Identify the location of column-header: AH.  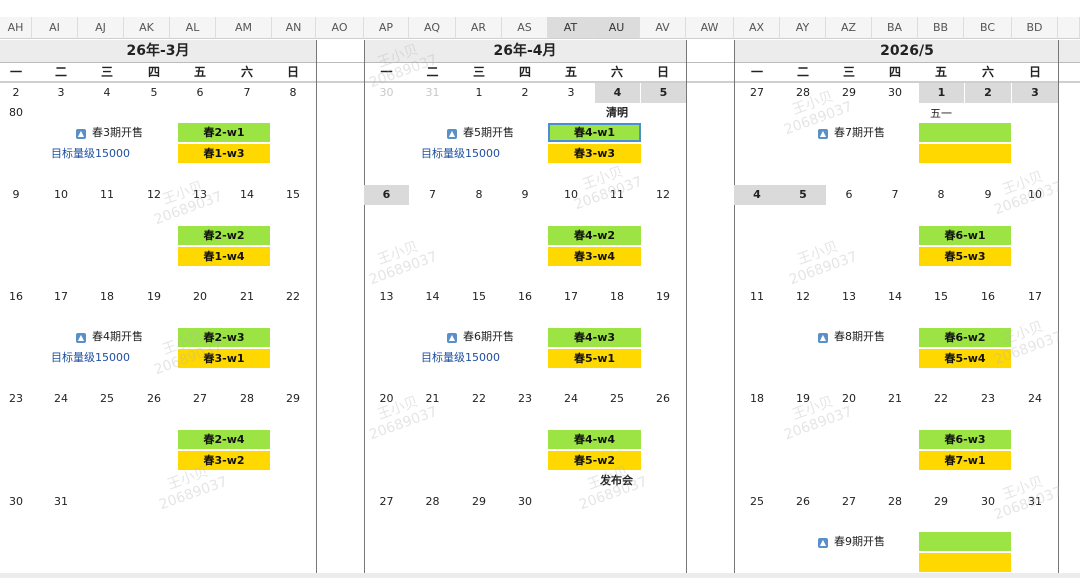
(16, 28).